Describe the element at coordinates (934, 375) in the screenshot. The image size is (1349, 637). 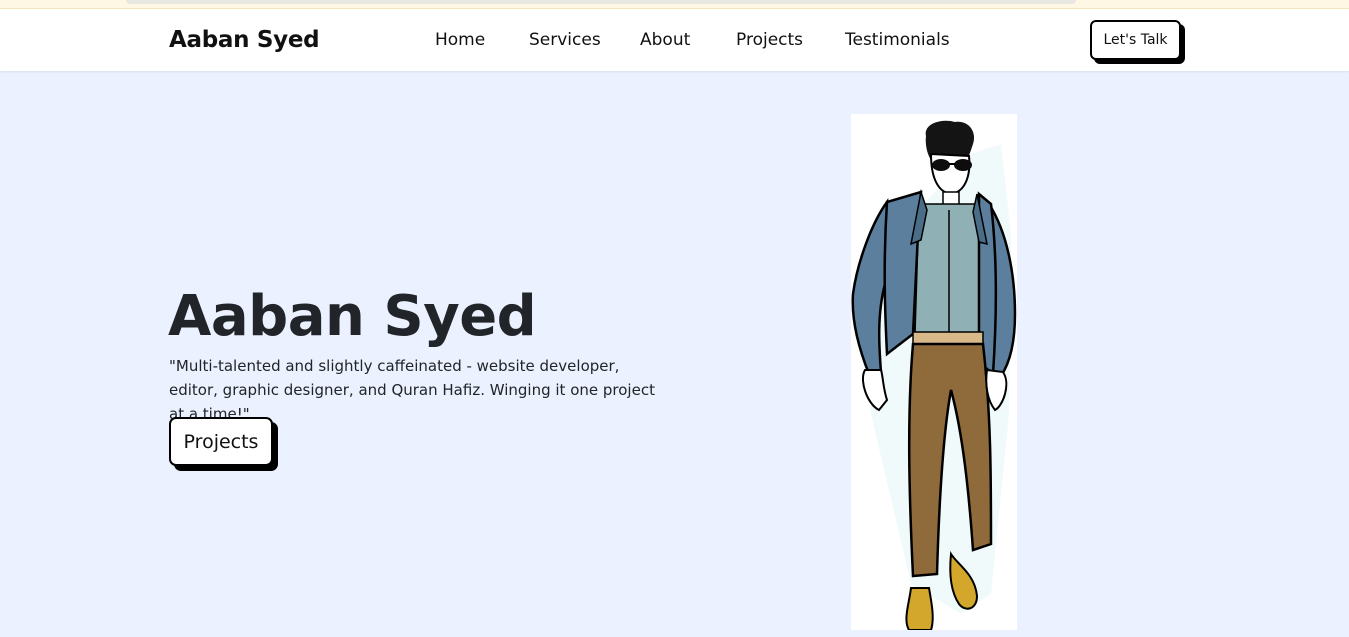
I see `illustration-svg` at that location.